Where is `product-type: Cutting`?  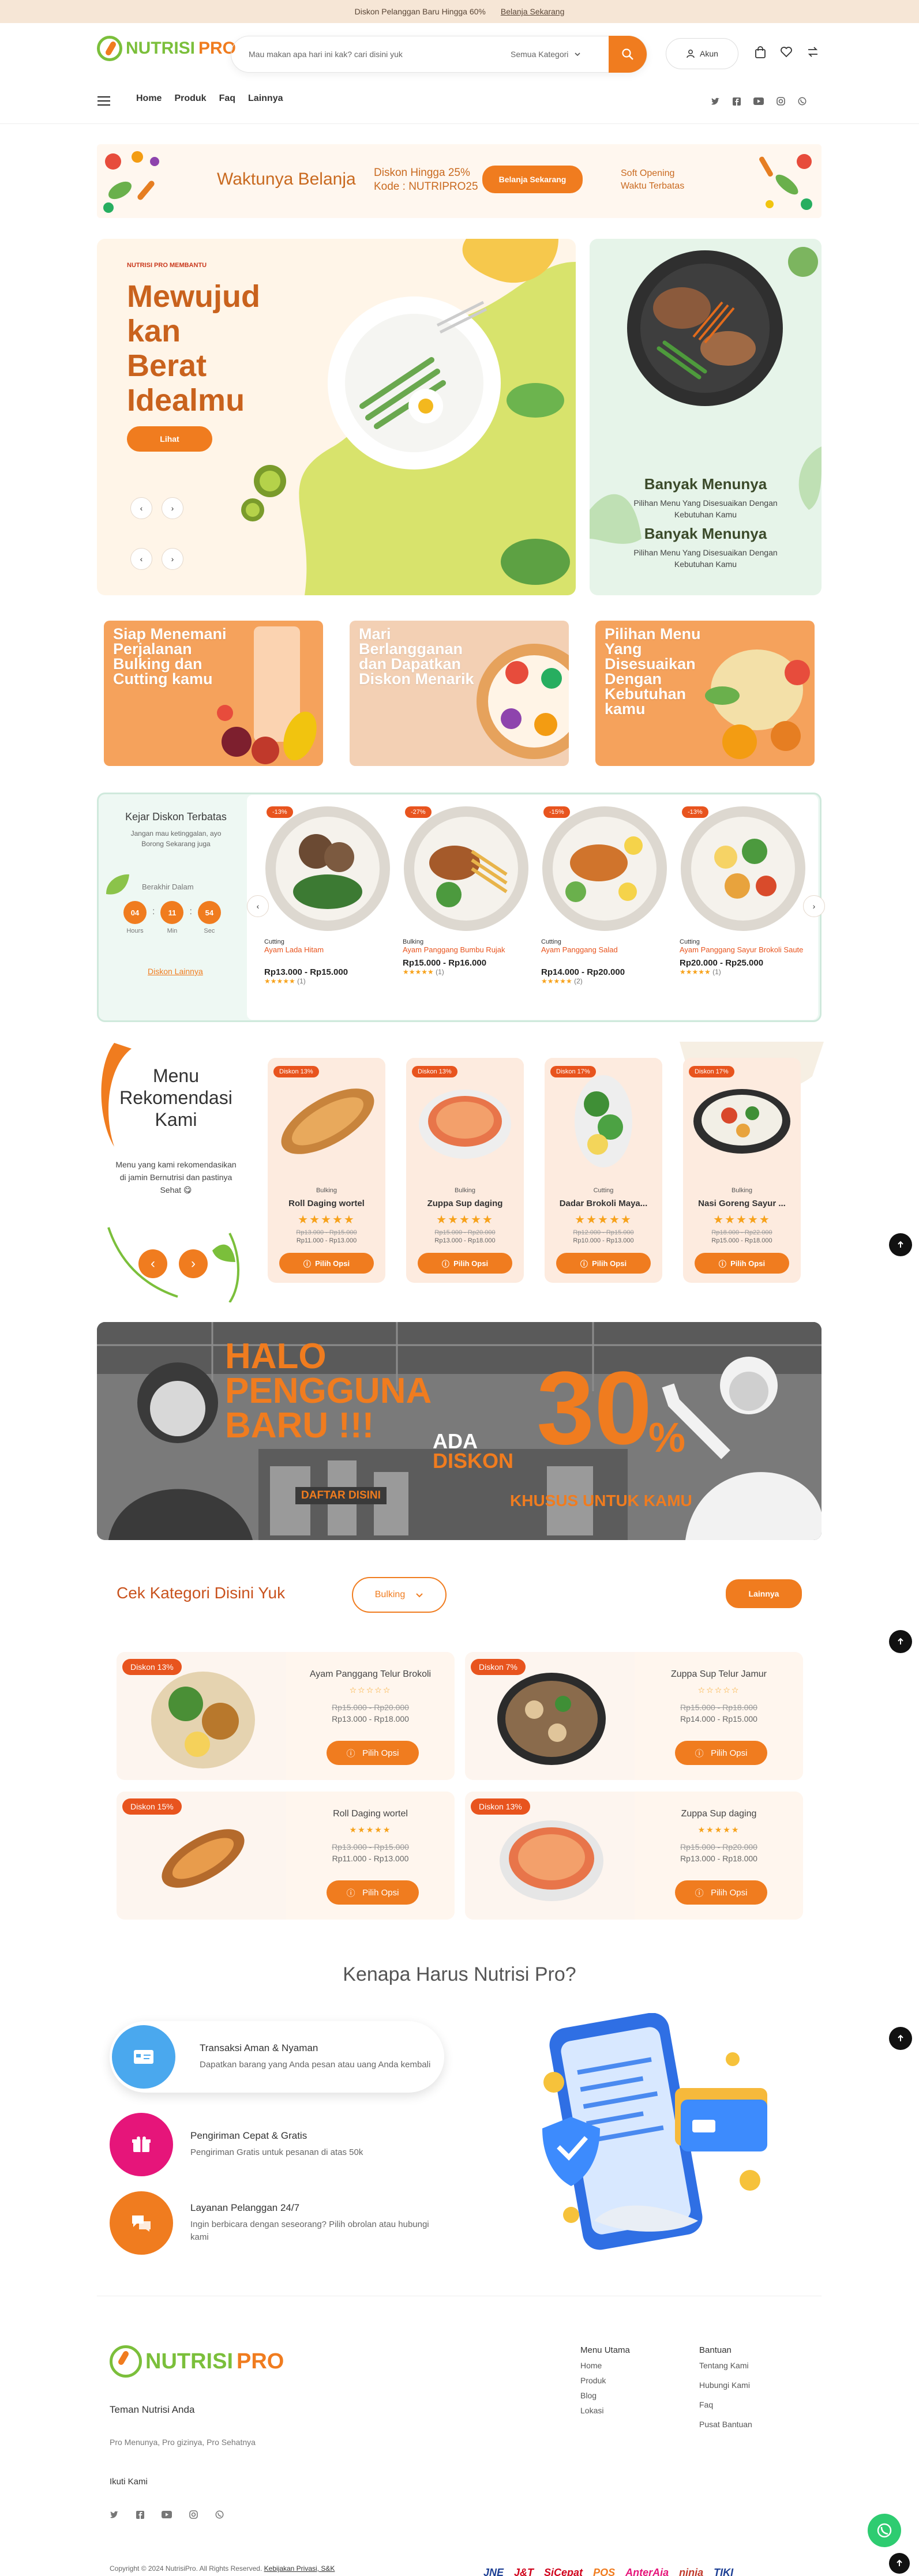
product-type: Cutting is located at coordinates (274, 942).